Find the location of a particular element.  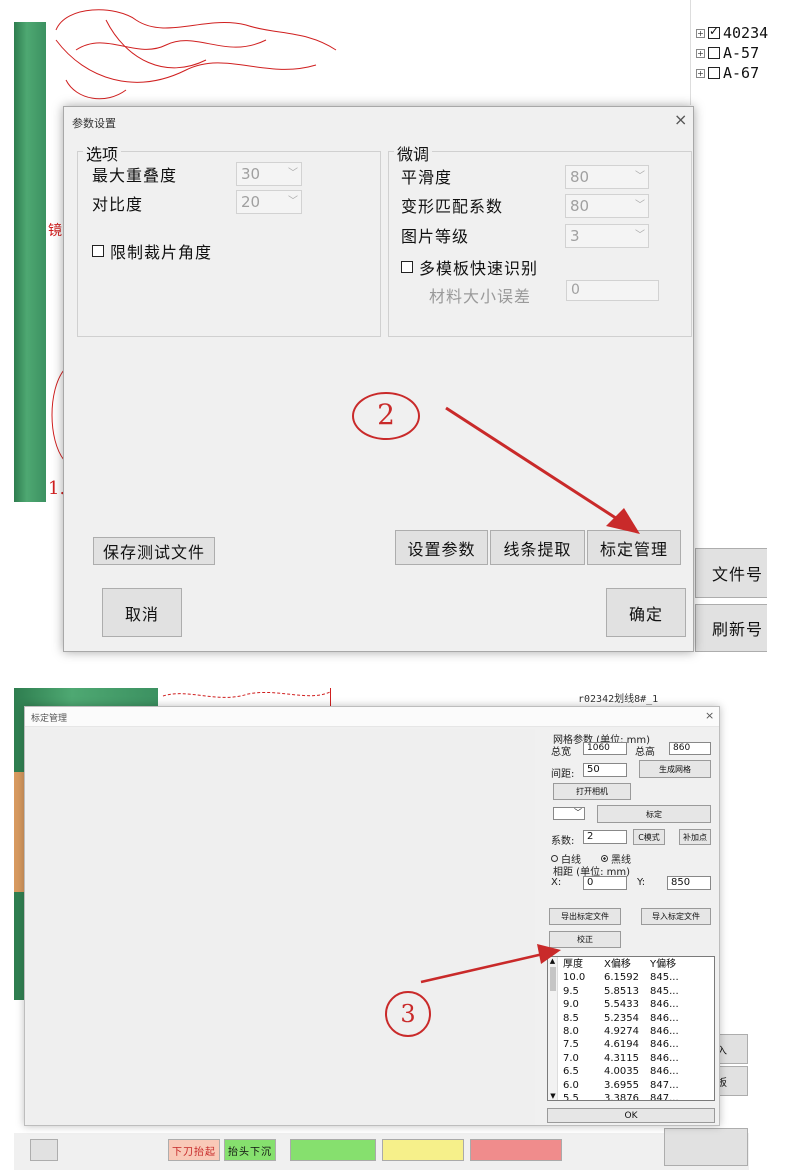

x-label: X: is located at coordinates (556, 882).